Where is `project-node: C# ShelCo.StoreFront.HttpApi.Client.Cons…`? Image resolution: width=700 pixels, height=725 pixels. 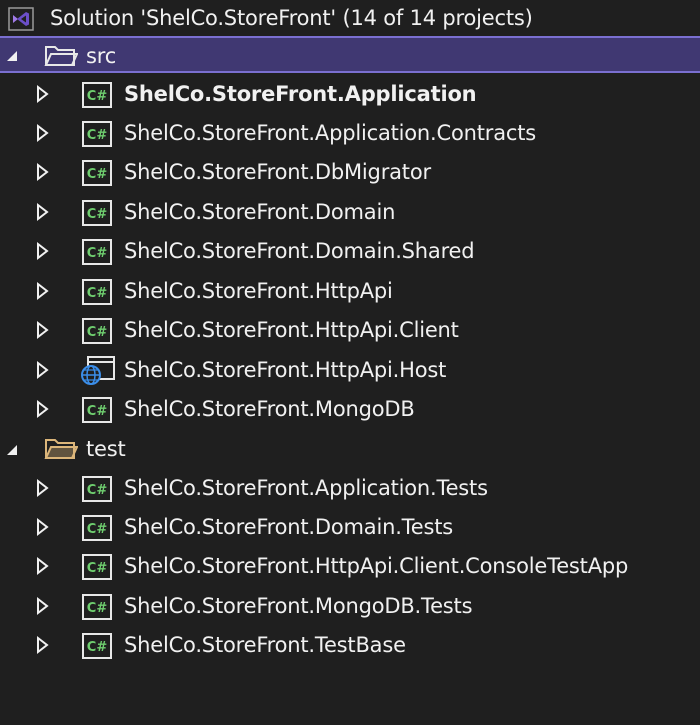 project-node: C# ShelCo.StoreFront.HttpApi.Client.Cons… is located at coordinates (350, 566).